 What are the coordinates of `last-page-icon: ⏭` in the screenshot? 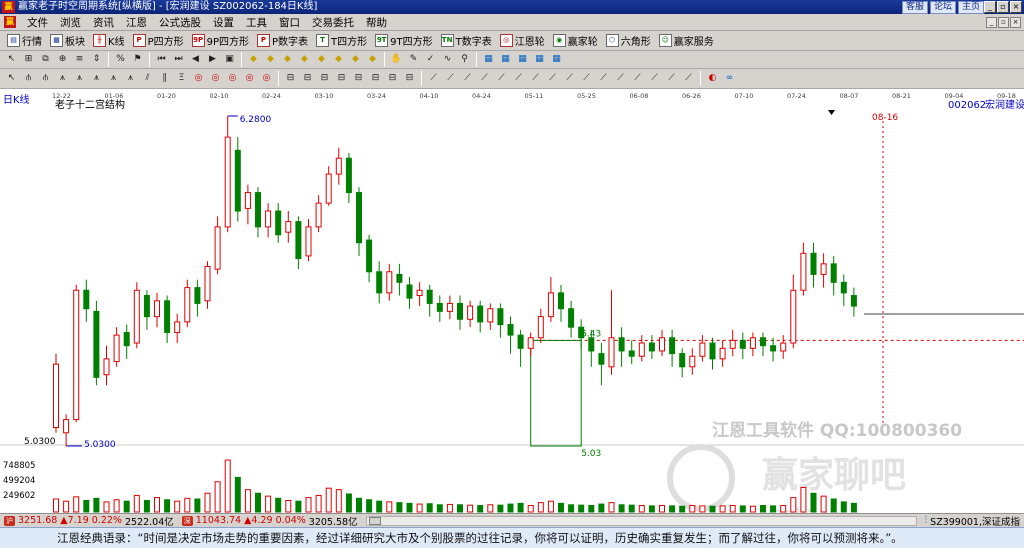 It's located at (178, 59).